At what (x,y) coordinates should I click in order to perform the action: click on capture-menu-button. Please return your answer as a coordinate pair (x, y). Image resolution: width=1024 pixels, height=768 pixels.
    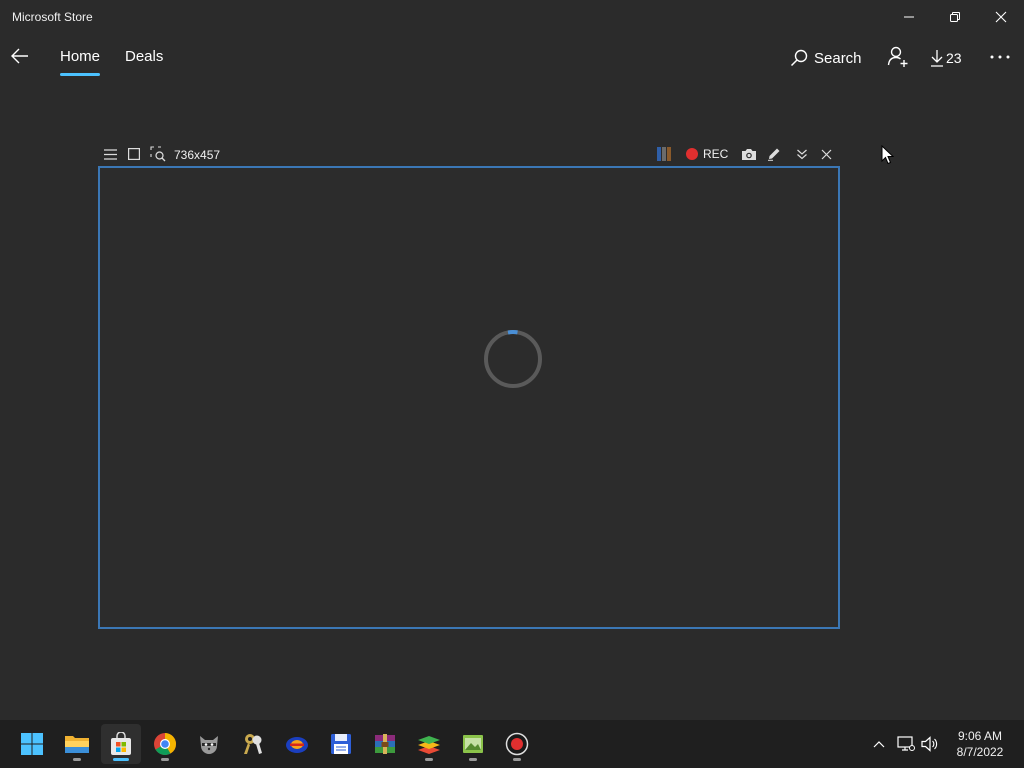
    Looking at the image, I should click on (110, 154).